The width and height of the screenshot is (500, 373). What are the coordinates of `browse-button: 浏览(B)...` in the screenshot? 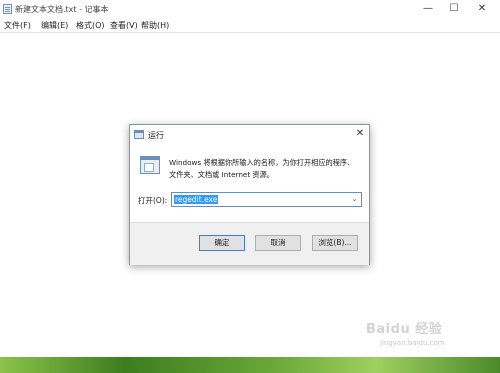 It's located at (335, 243).